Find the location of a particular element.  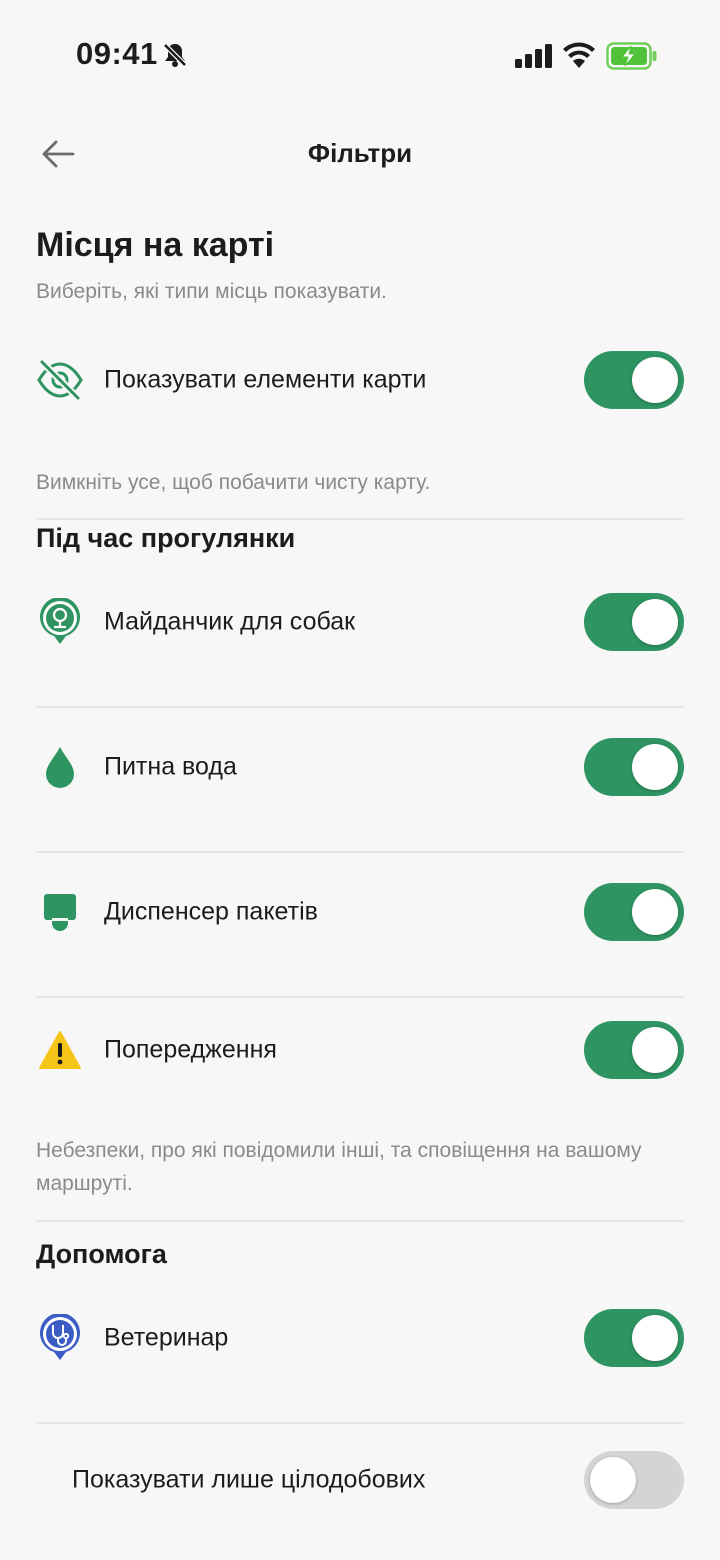

map-elements-toggle is located at coordinates (634, 380).